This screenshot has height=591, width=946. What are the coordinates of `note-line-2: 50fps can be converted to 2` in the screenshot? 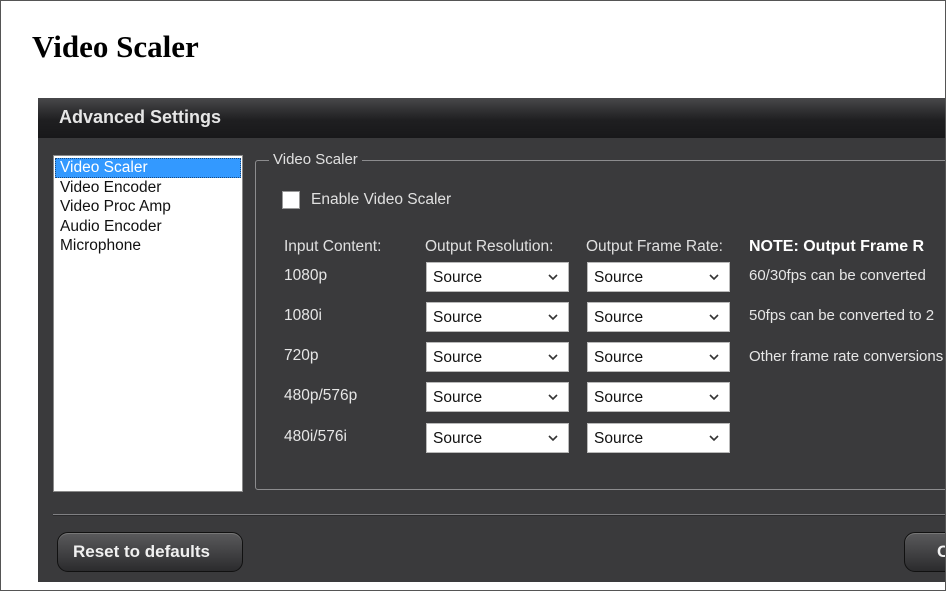 It's located at (842, 315).